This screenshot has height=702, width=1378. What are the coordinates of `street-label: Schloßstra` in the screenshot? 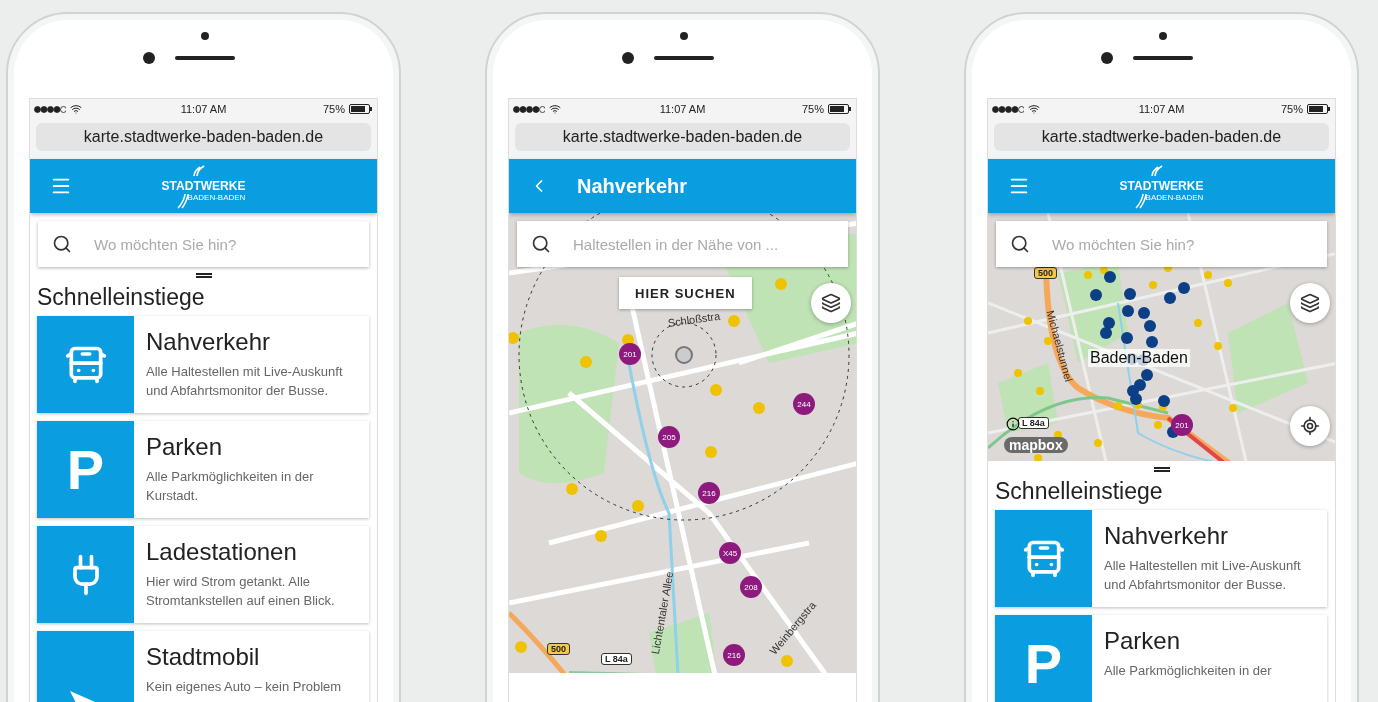 It's located at (694, 319).